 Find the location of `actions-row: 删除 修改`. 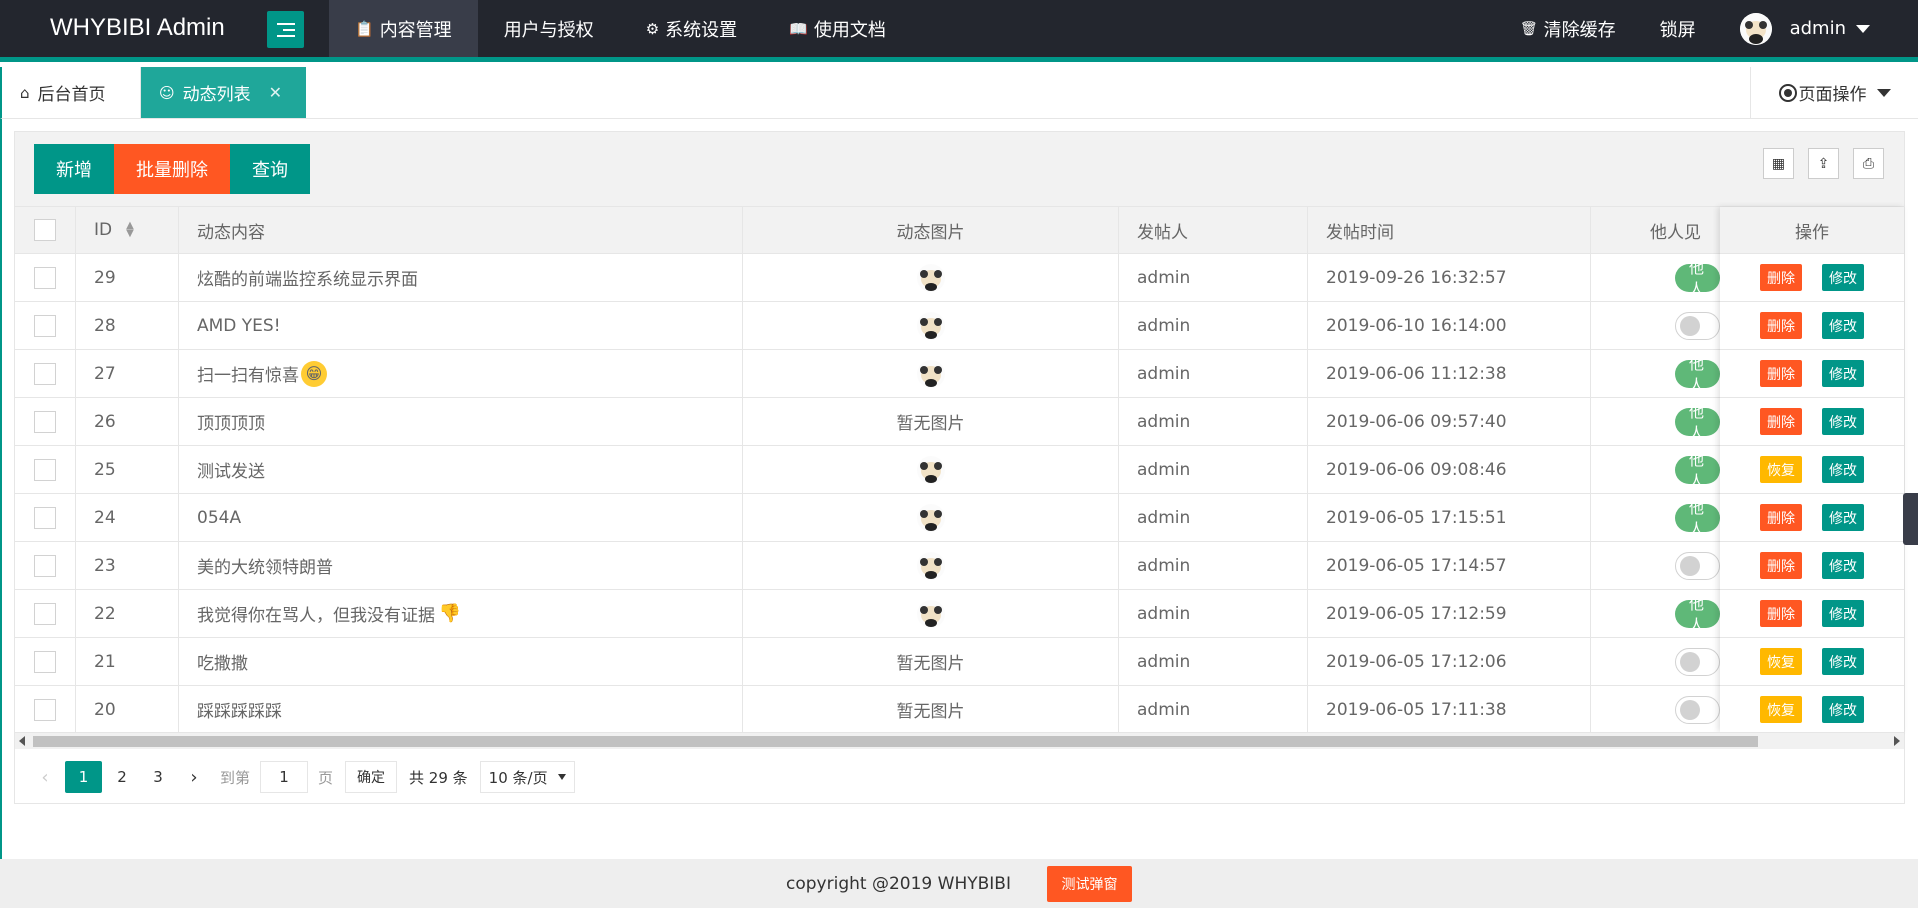

actions-row: 删除 修改 is located at coordinates (1812, 374).